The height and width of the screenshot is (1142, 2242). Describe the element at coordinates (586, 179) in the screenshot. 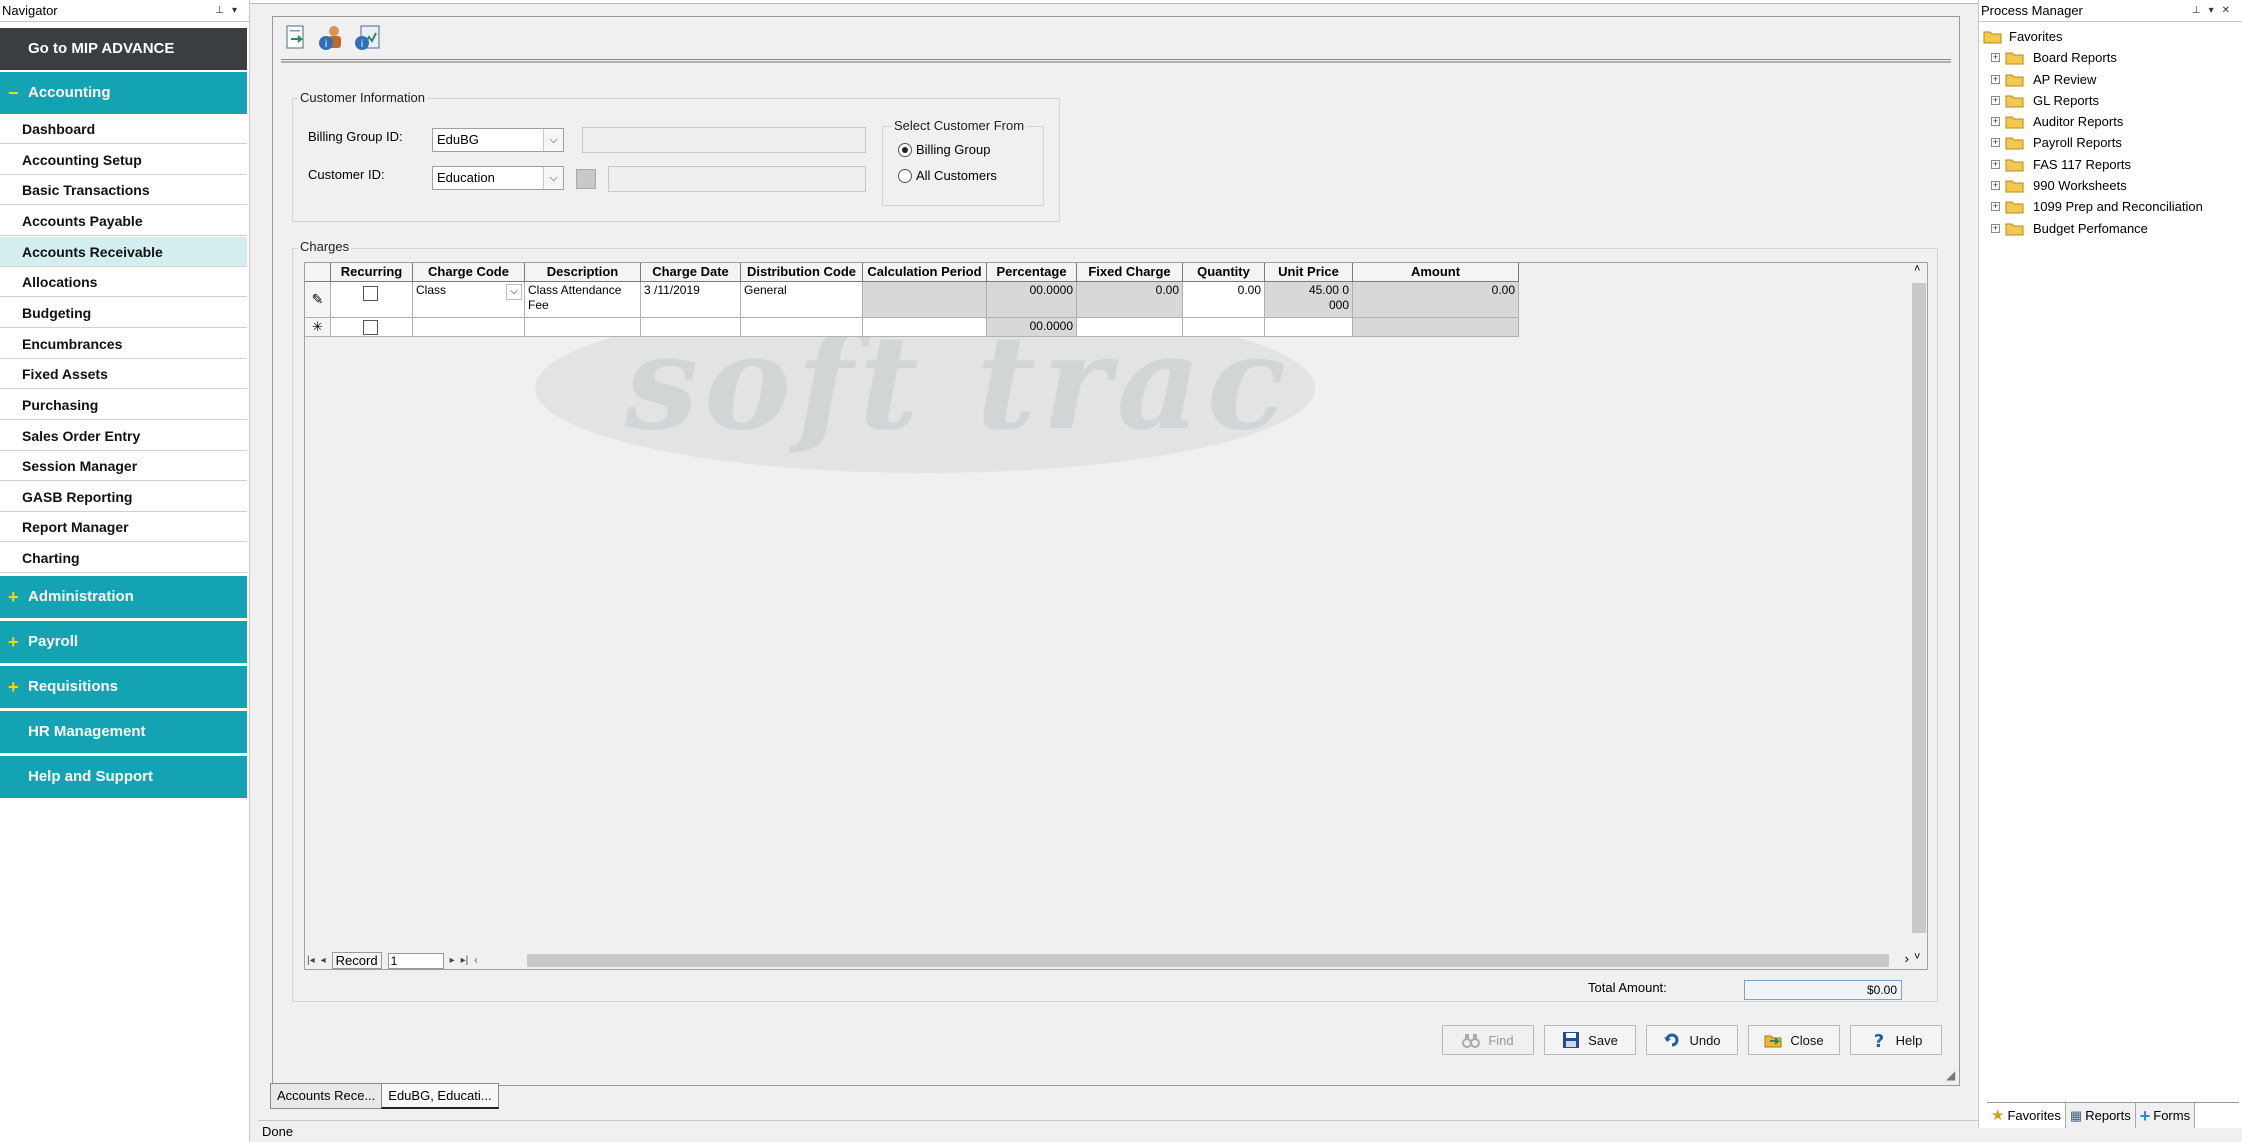

I see `customer-lookup-button` at that location.